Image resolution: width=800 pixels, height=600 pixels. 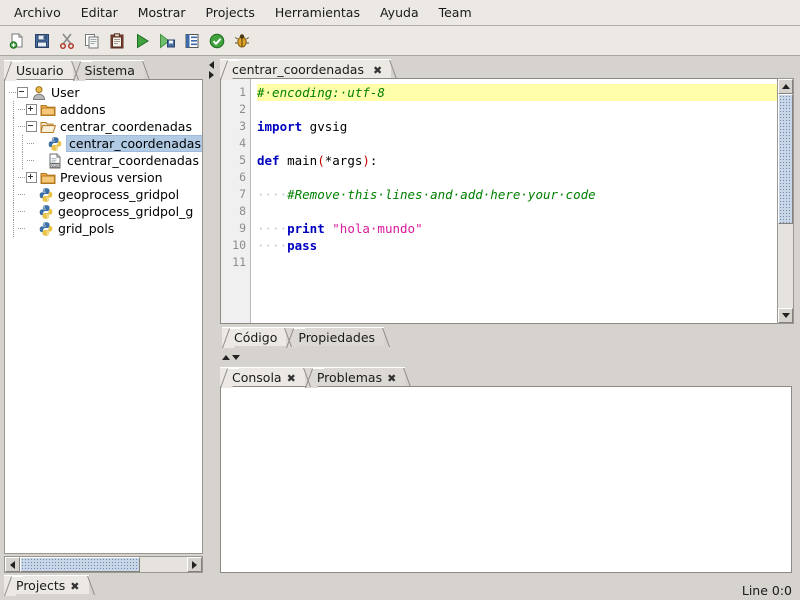 What do you see at coordinates (105, 211) in the screenshot?
I see `tree-item-geoprocess-gridpol-g: geoprocess_gridpol_g` at bounding box center [105, 211].